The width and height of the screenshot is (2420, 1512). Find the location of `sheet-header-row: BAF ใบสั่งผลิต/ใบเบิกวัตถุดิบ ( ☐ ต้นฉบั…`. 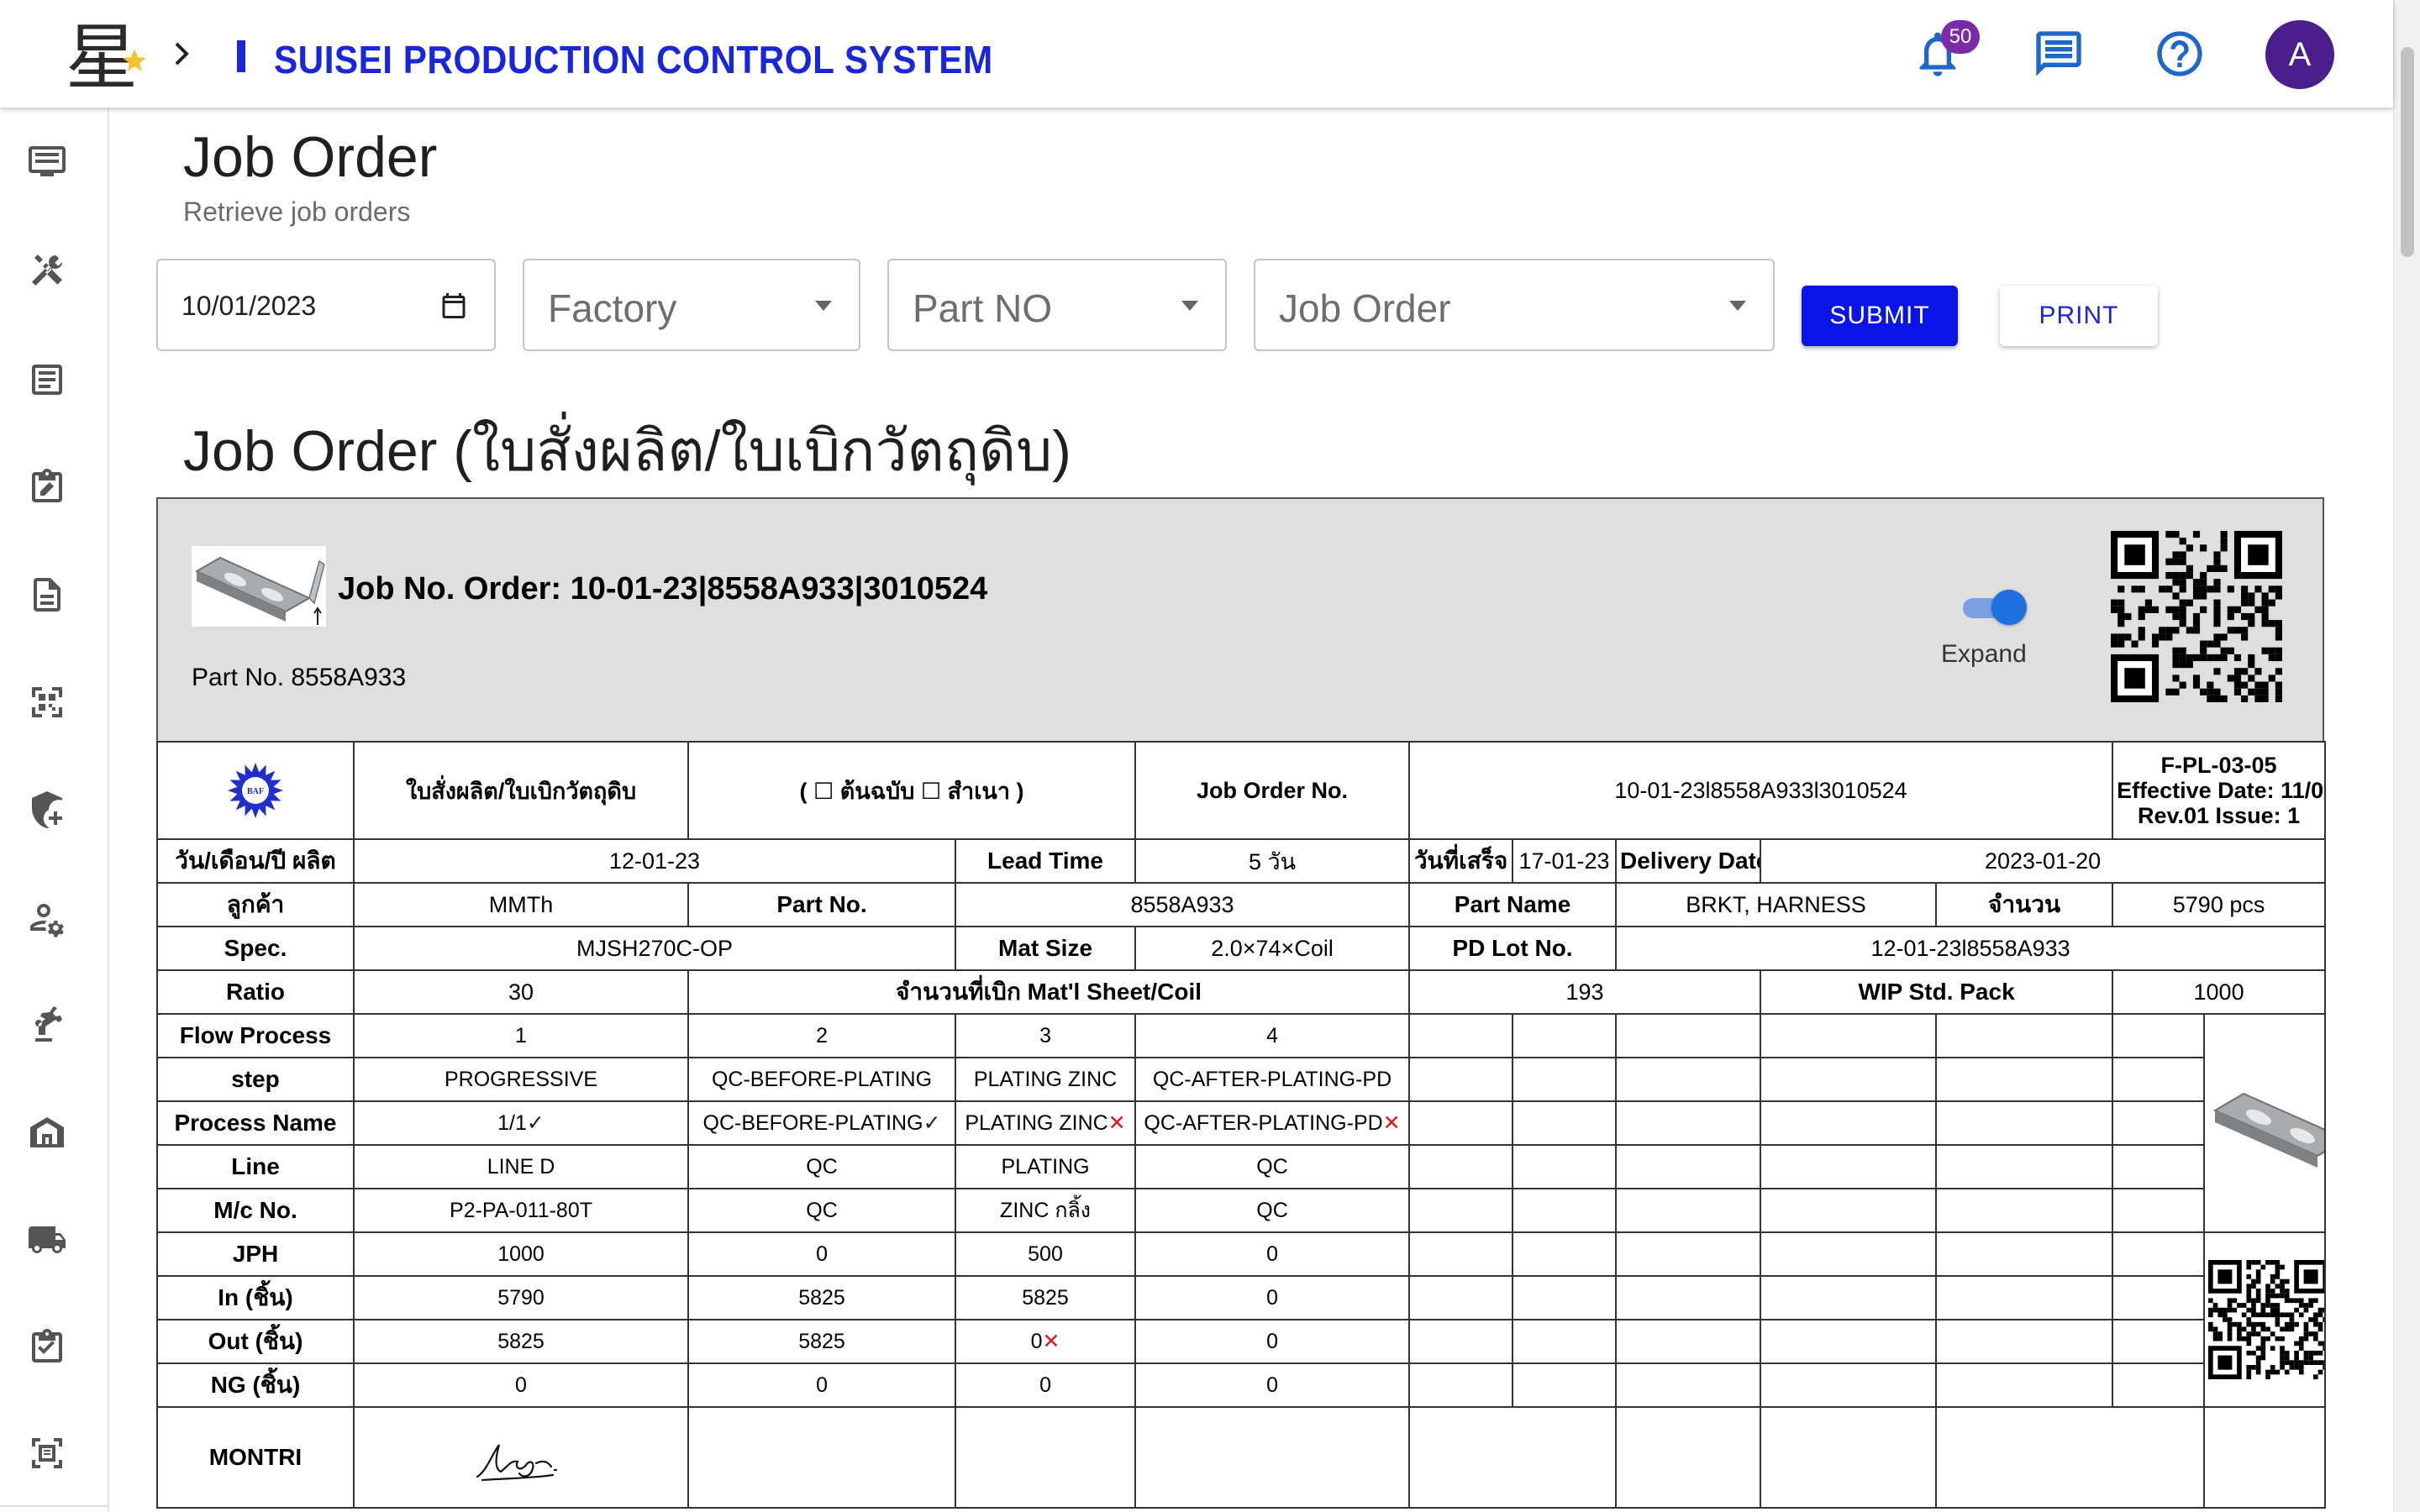

sheet-header-row: BAF ใบสั่งผลิต/ใบเบิกวัตถุดิบ ( ☐ ต้นฉบั… is located at coordinates (1241, 790).